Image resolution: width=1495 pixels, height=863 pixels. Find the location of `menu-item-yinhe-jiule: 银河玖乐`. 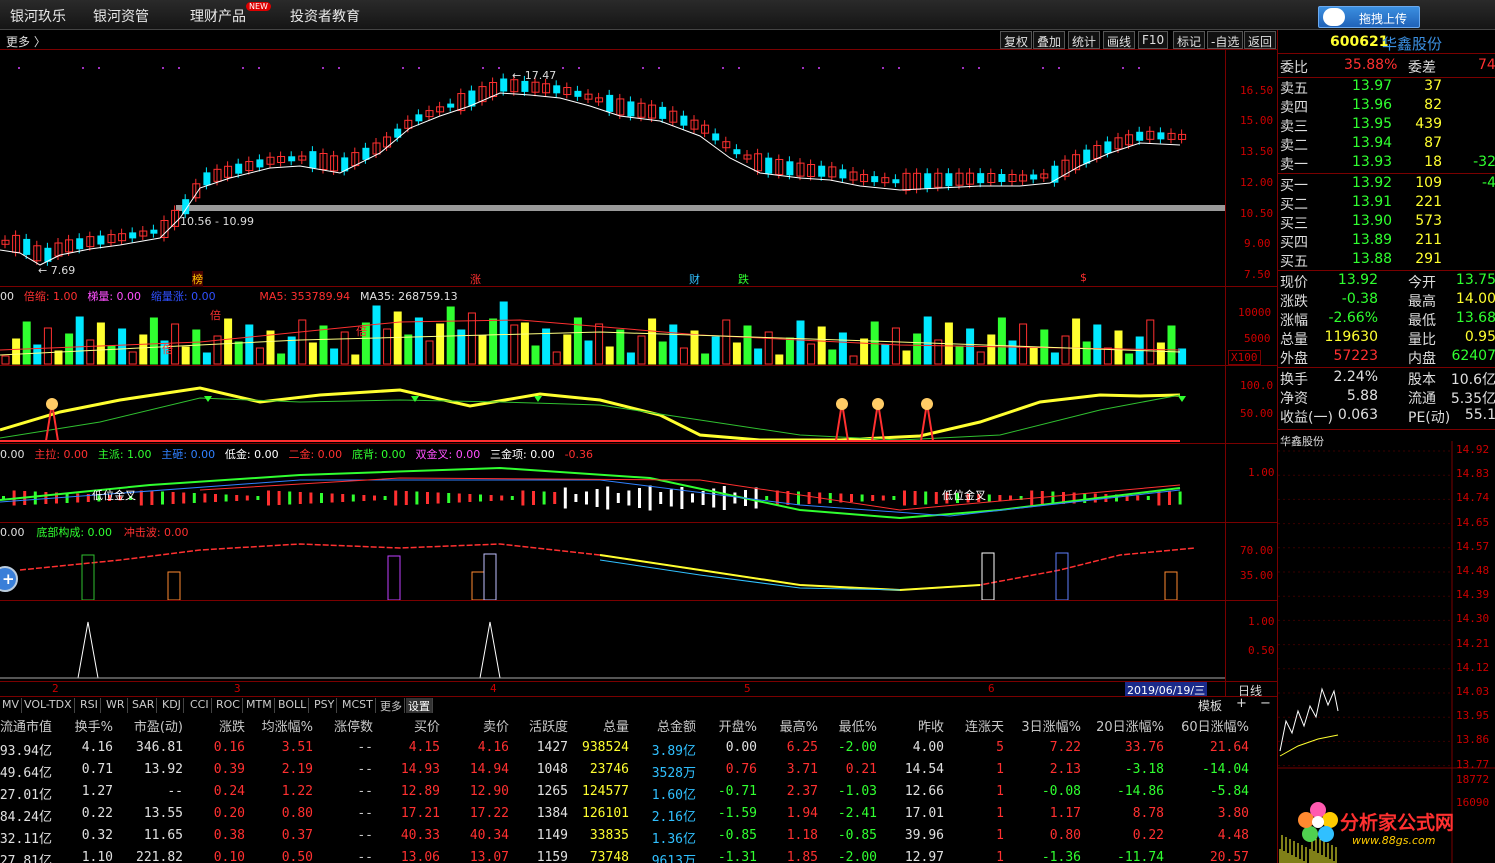

menu-item-yinhe-jiule: 银河玖乐 is located at coordinates (38, 16).